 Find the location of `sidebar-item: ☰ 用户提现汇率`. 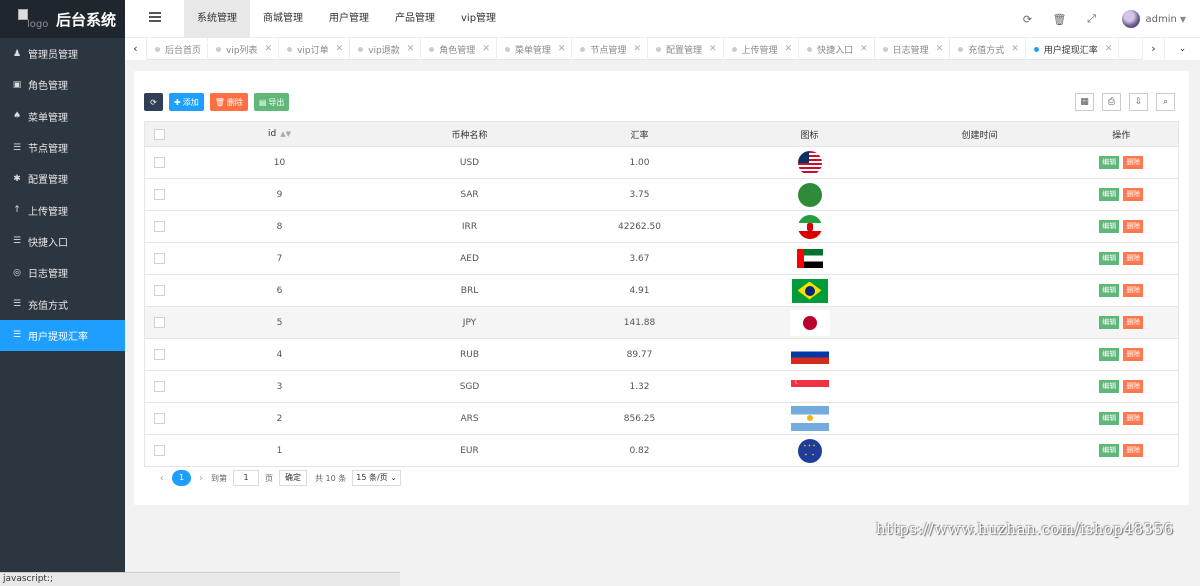

sidebar-item: ☰ 用户提现汇率 is located at coordinates (62, 335).